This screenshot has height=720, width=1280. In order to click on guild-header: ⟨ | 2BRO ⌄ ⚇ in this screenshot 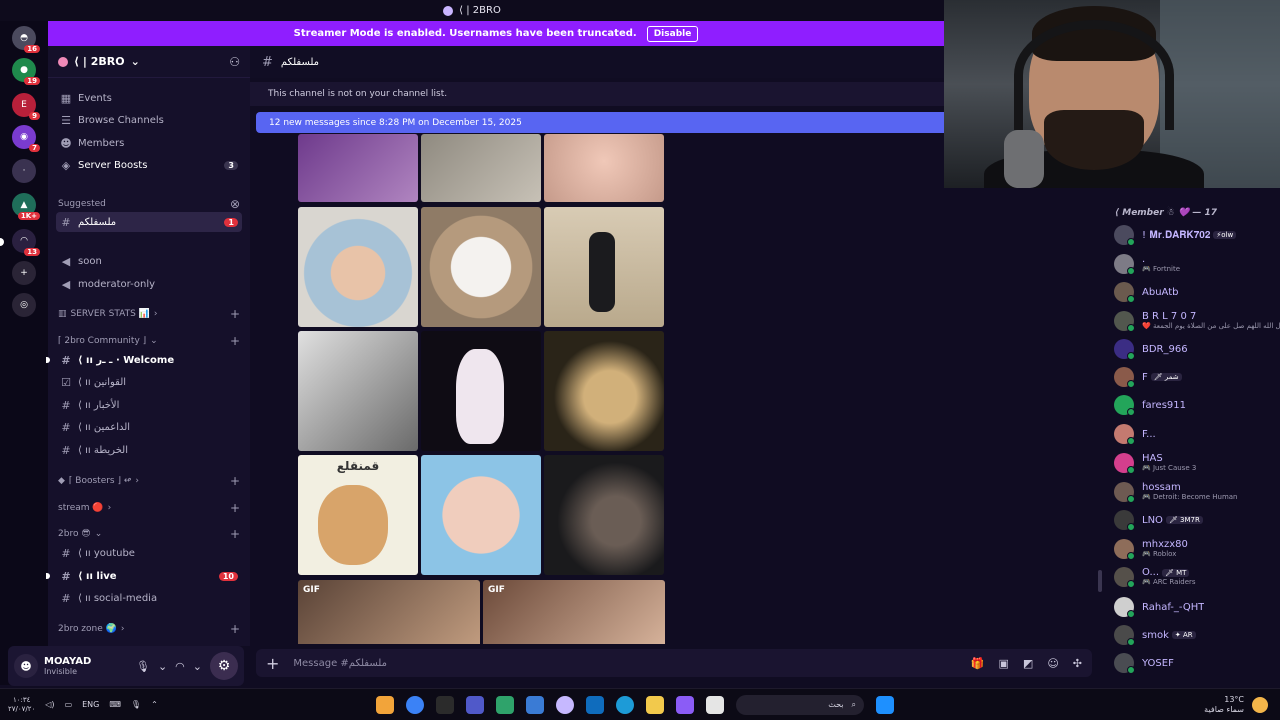, I will do `click(149, 62)`.